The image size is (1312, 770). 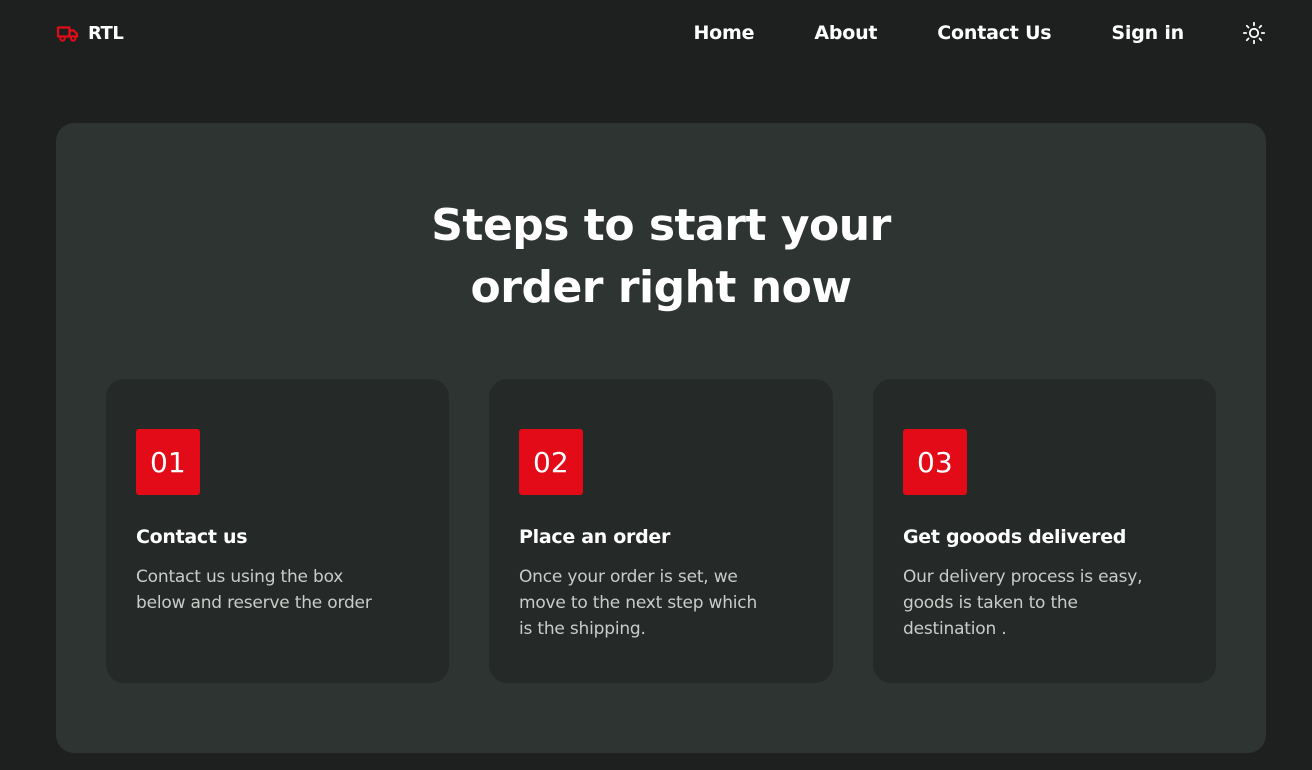 I want to click on nav-about-link: About, so click(x=845, y=33).